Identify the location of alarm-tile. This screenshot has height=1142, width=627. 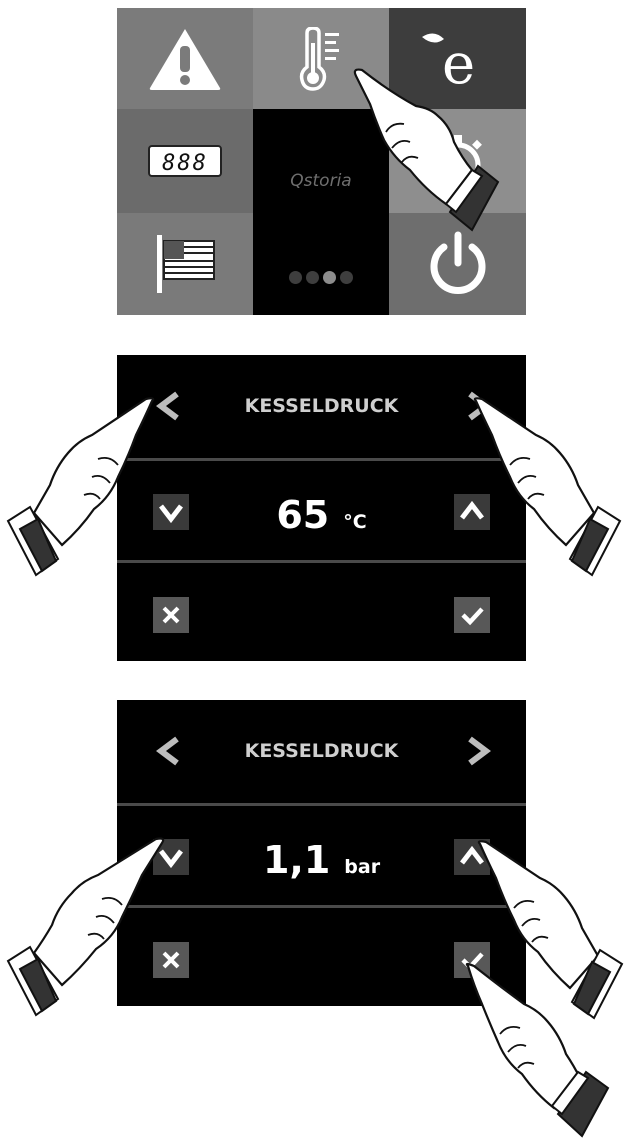
(185, 58).